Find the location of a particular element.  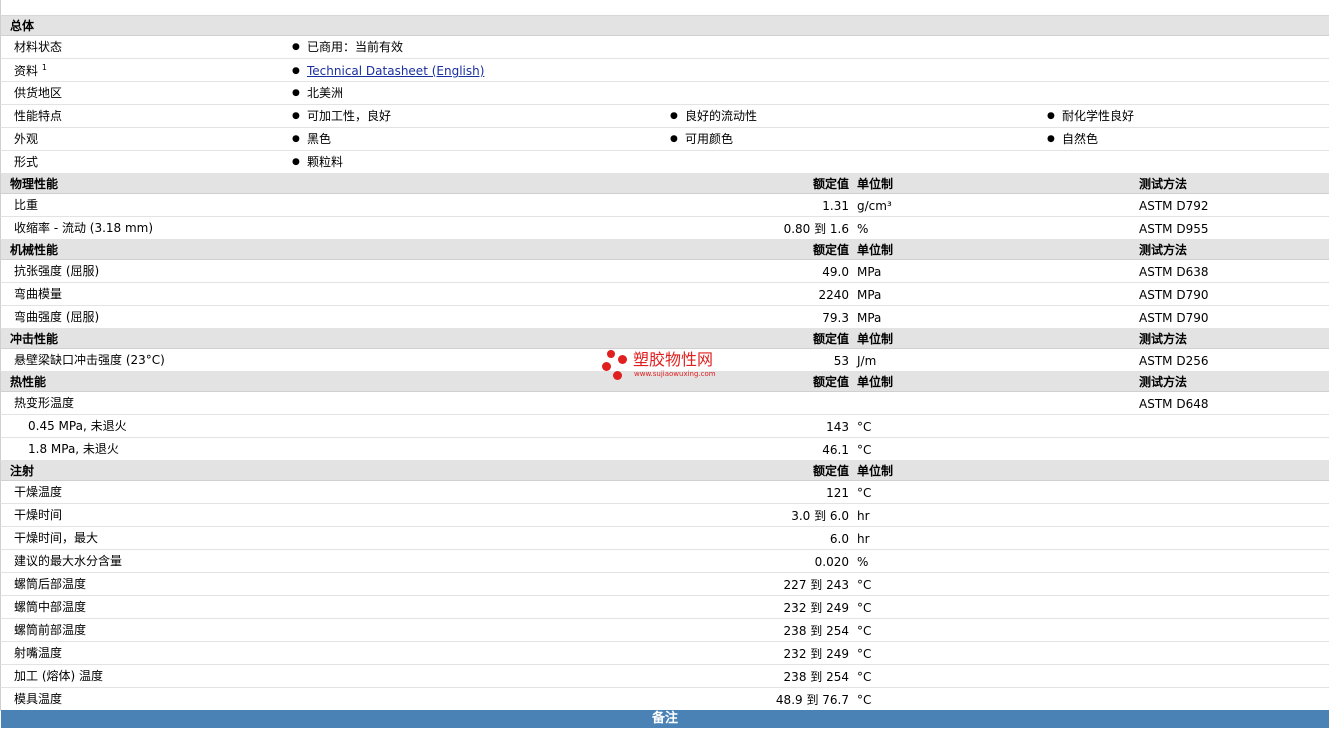

nominal-value: 227 到 243 is located at coordinates (816, 585).